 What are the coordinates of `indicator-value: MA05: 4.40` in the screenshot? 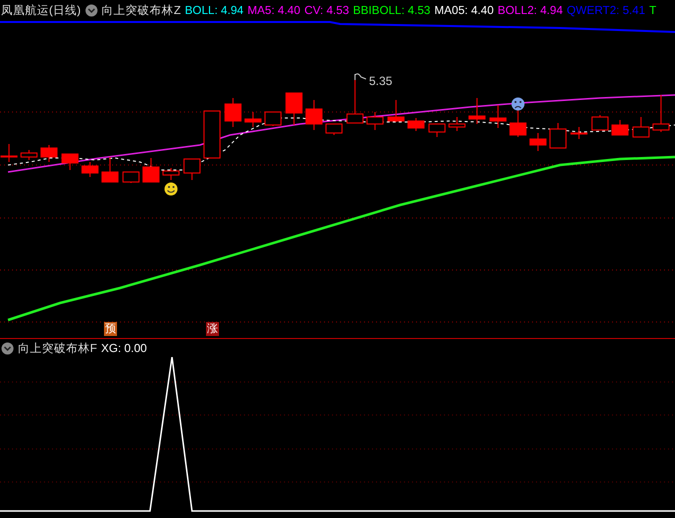 It's located at (464, 10).